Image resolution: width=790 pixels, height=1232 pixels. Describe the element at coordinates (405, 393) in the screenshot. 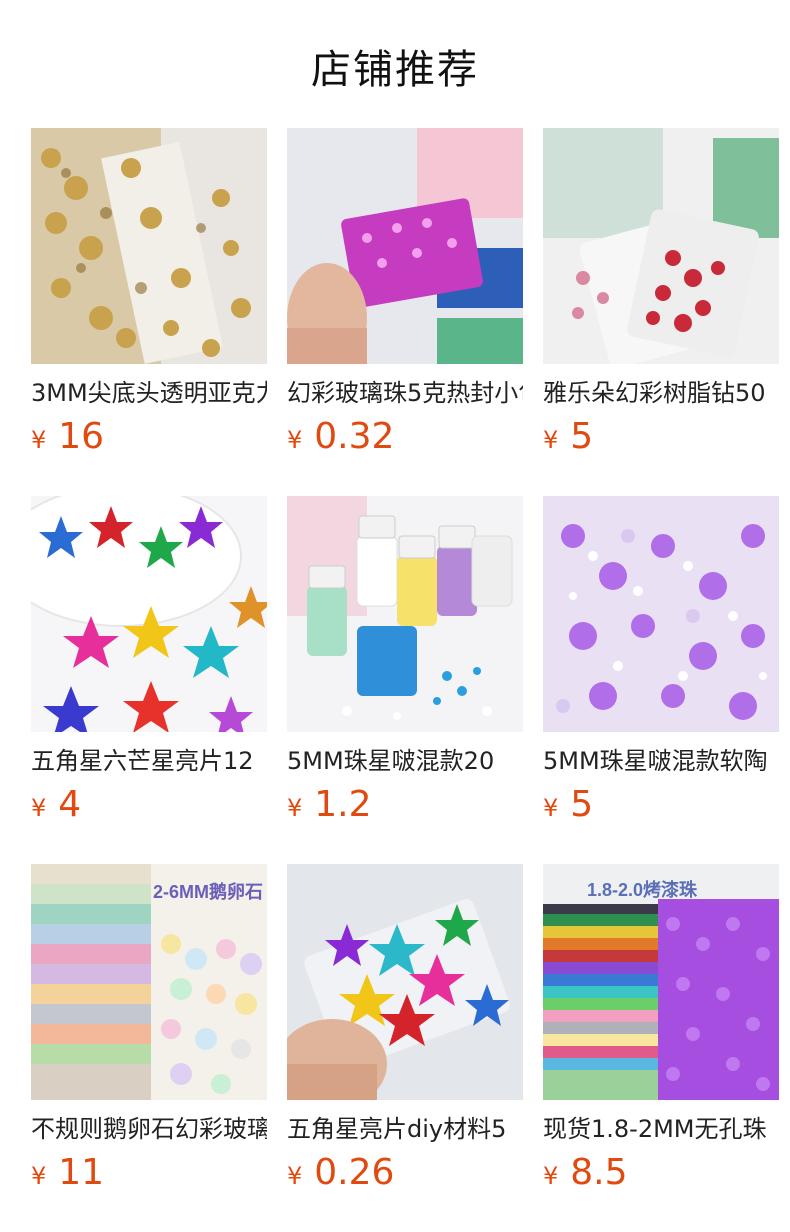

I see `product-title: 幻彩玻璃珠5克热封小包` at that location.